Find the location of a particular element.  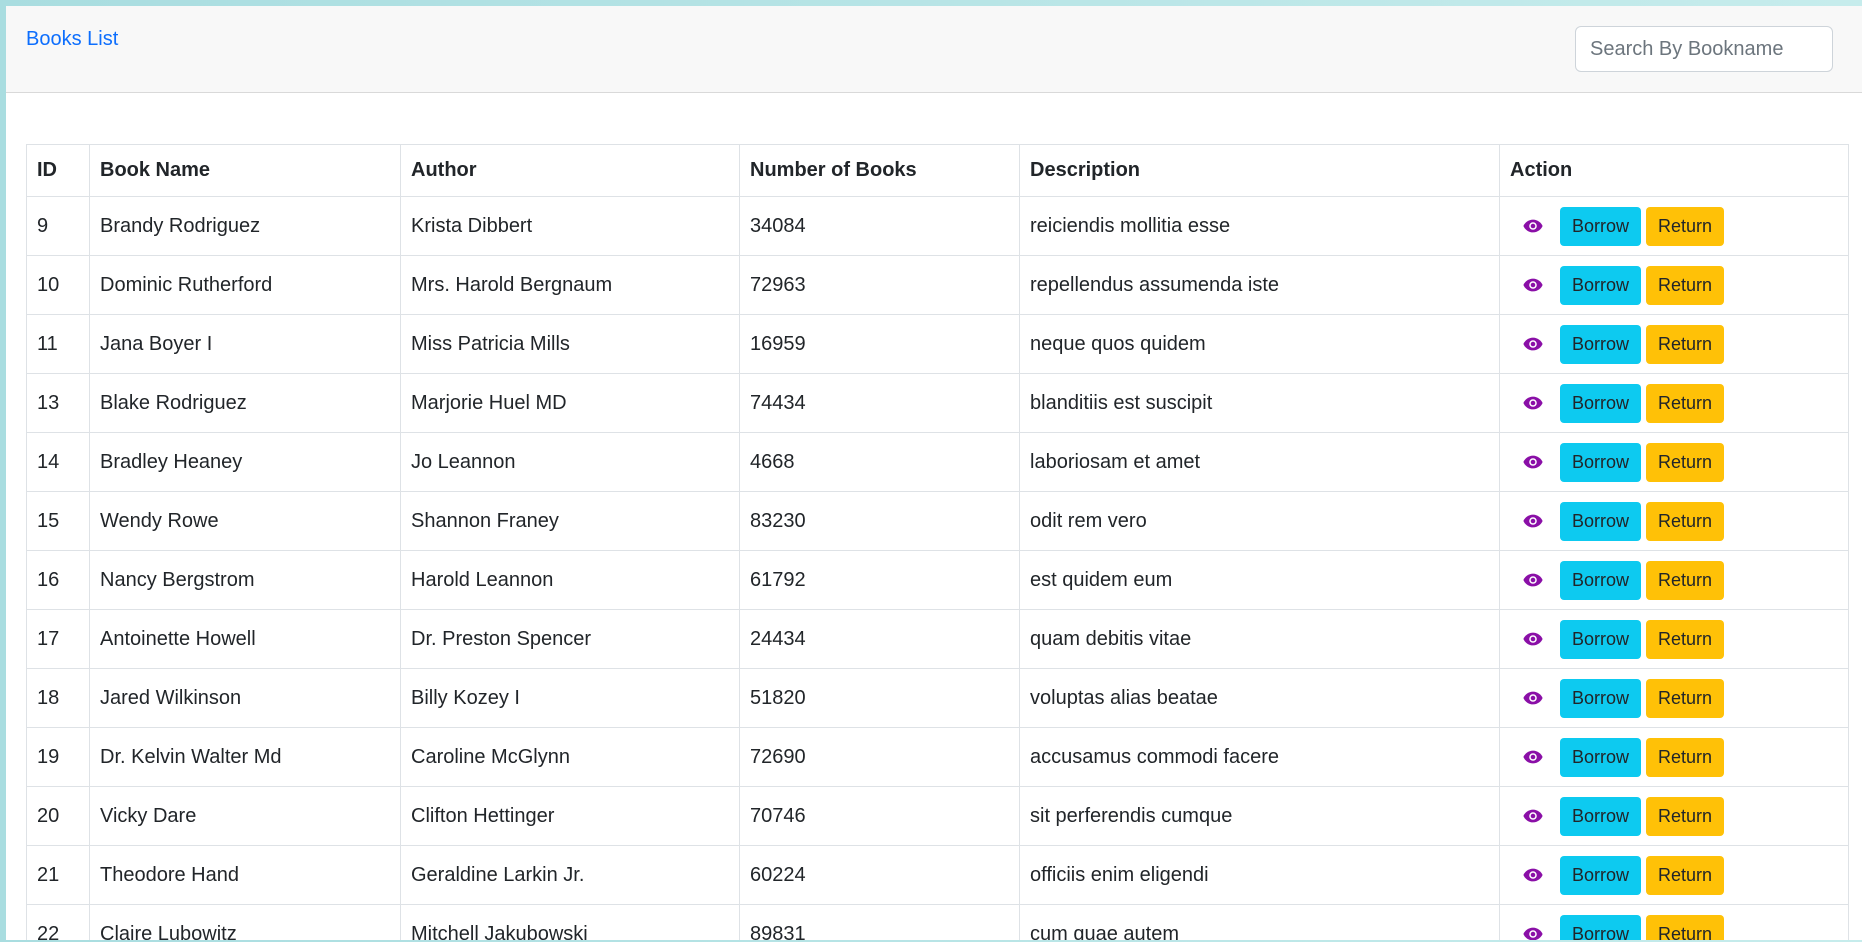

cell-description: accusamus commodi facere is located at coordinates (1259, 757).